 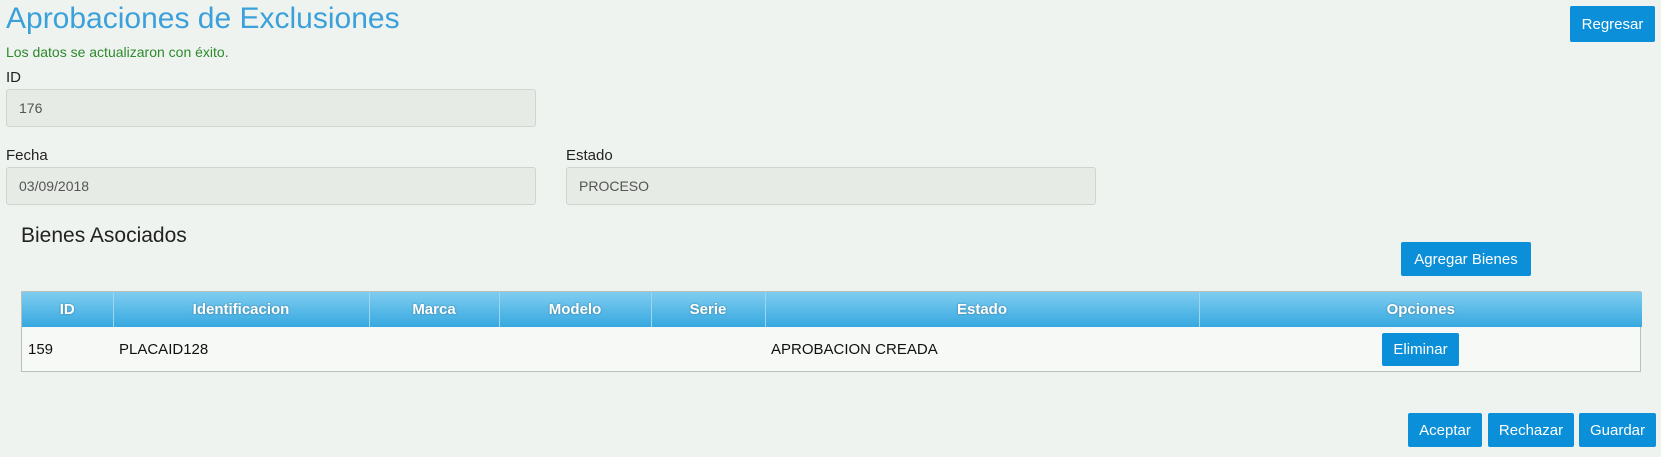 I want to click on fecha-field: 03/09/2018, so click(x=271, y=186).